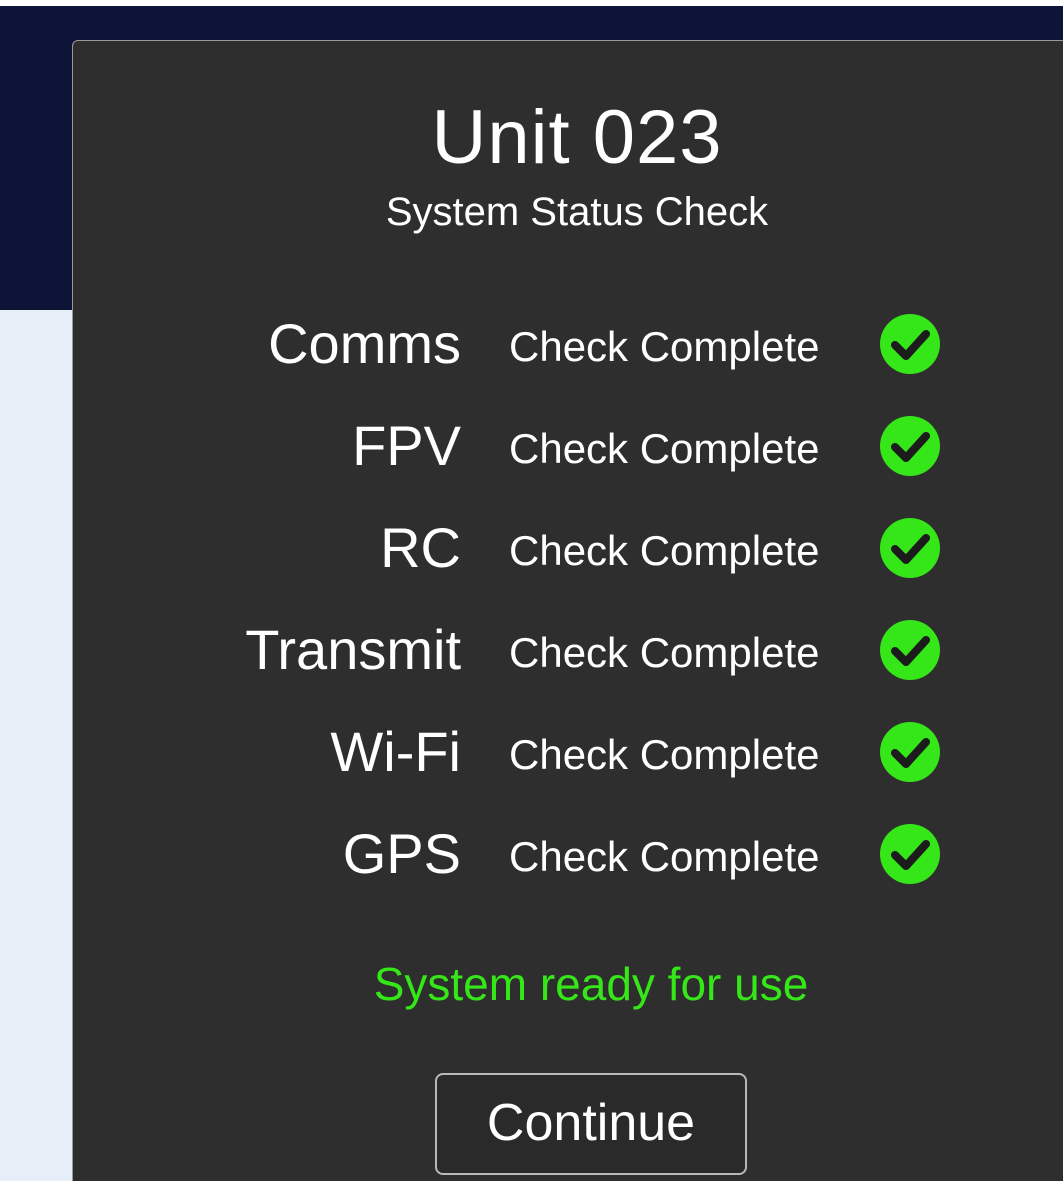 The height and width of the screenshot is (1181, 1063). I want to click on check-name: Wi-Fi, so click(395, 751).